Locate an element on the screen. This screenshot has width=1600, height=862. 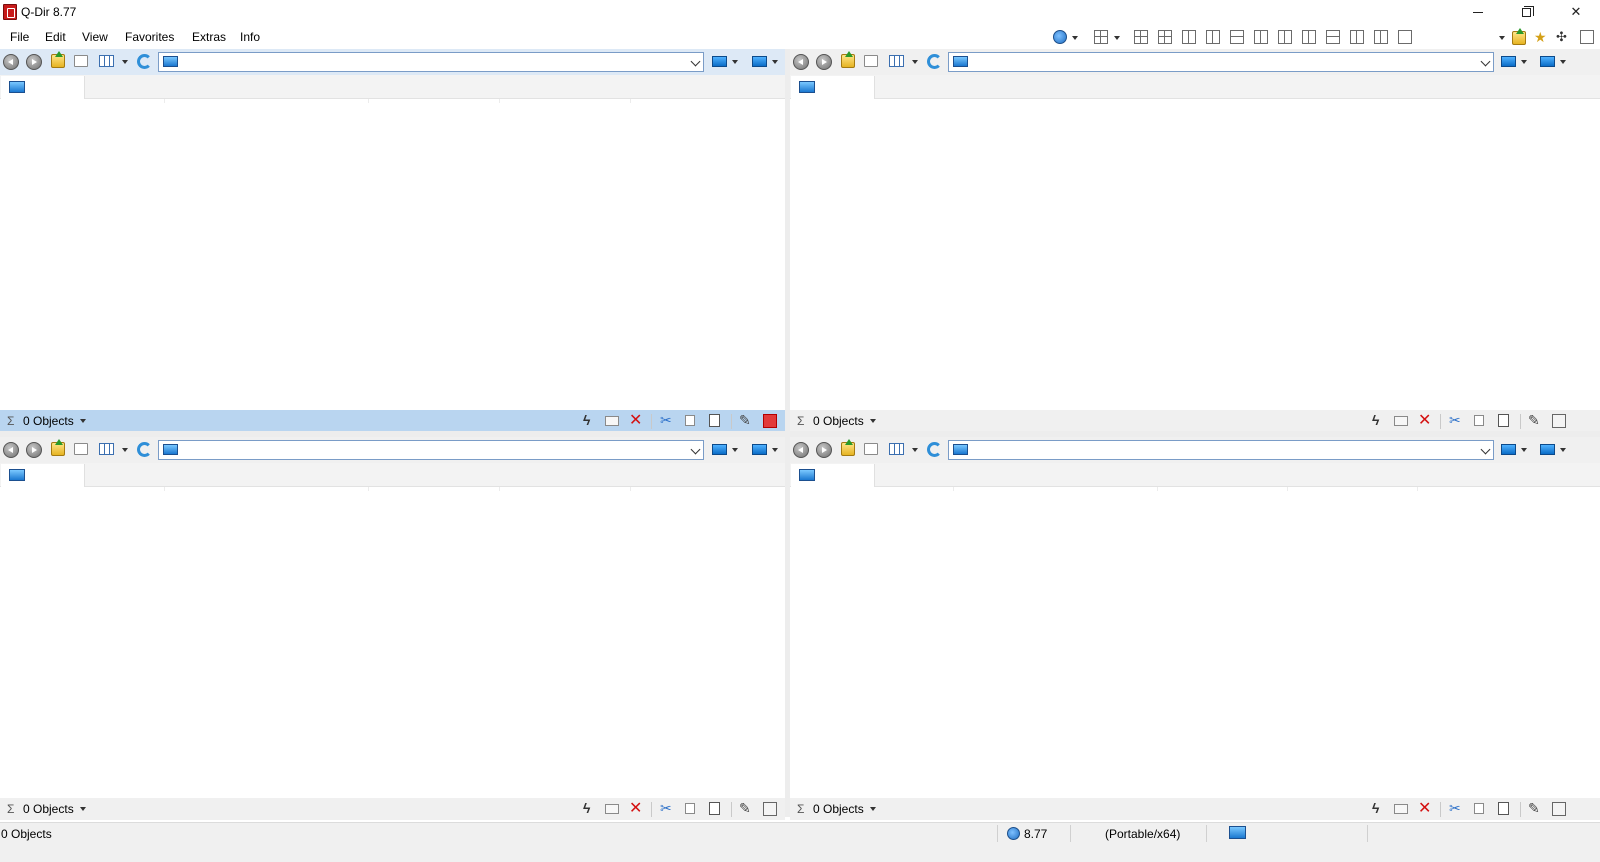
folder-icon is located at coordinates (1519, 36).